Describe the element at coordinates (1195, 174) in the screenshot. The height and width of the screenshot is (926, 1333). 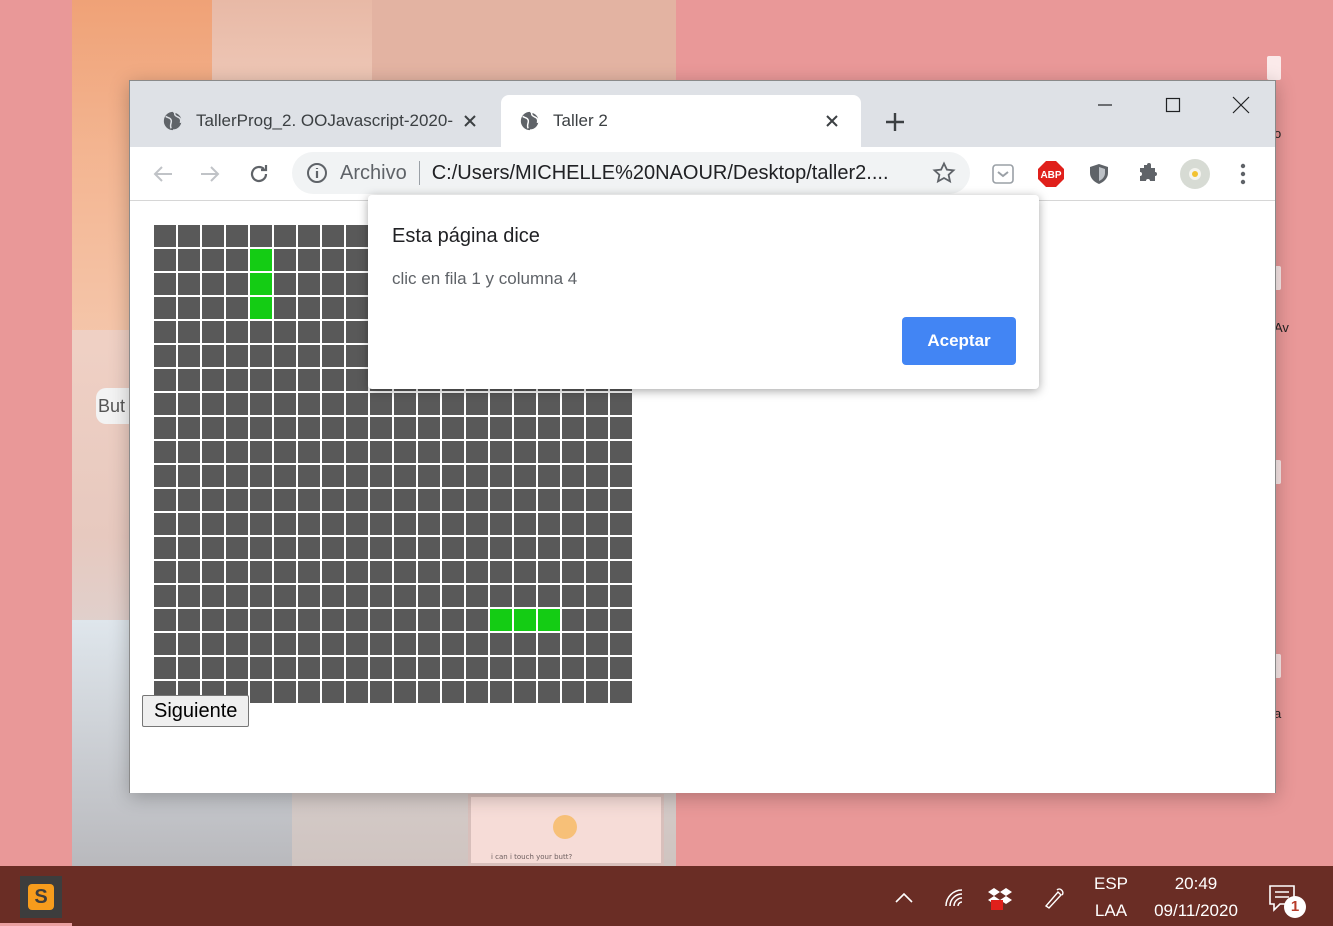
I see `profile-button` at that location.